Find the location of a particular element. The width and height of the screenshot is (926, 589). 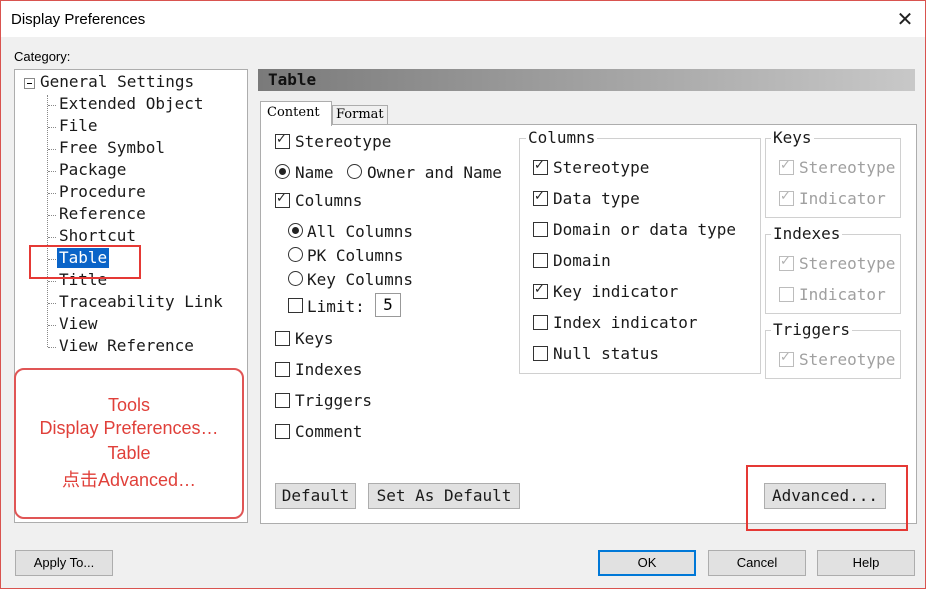

tree-item-procedure: Procedure is located at coordinates (102, 192).